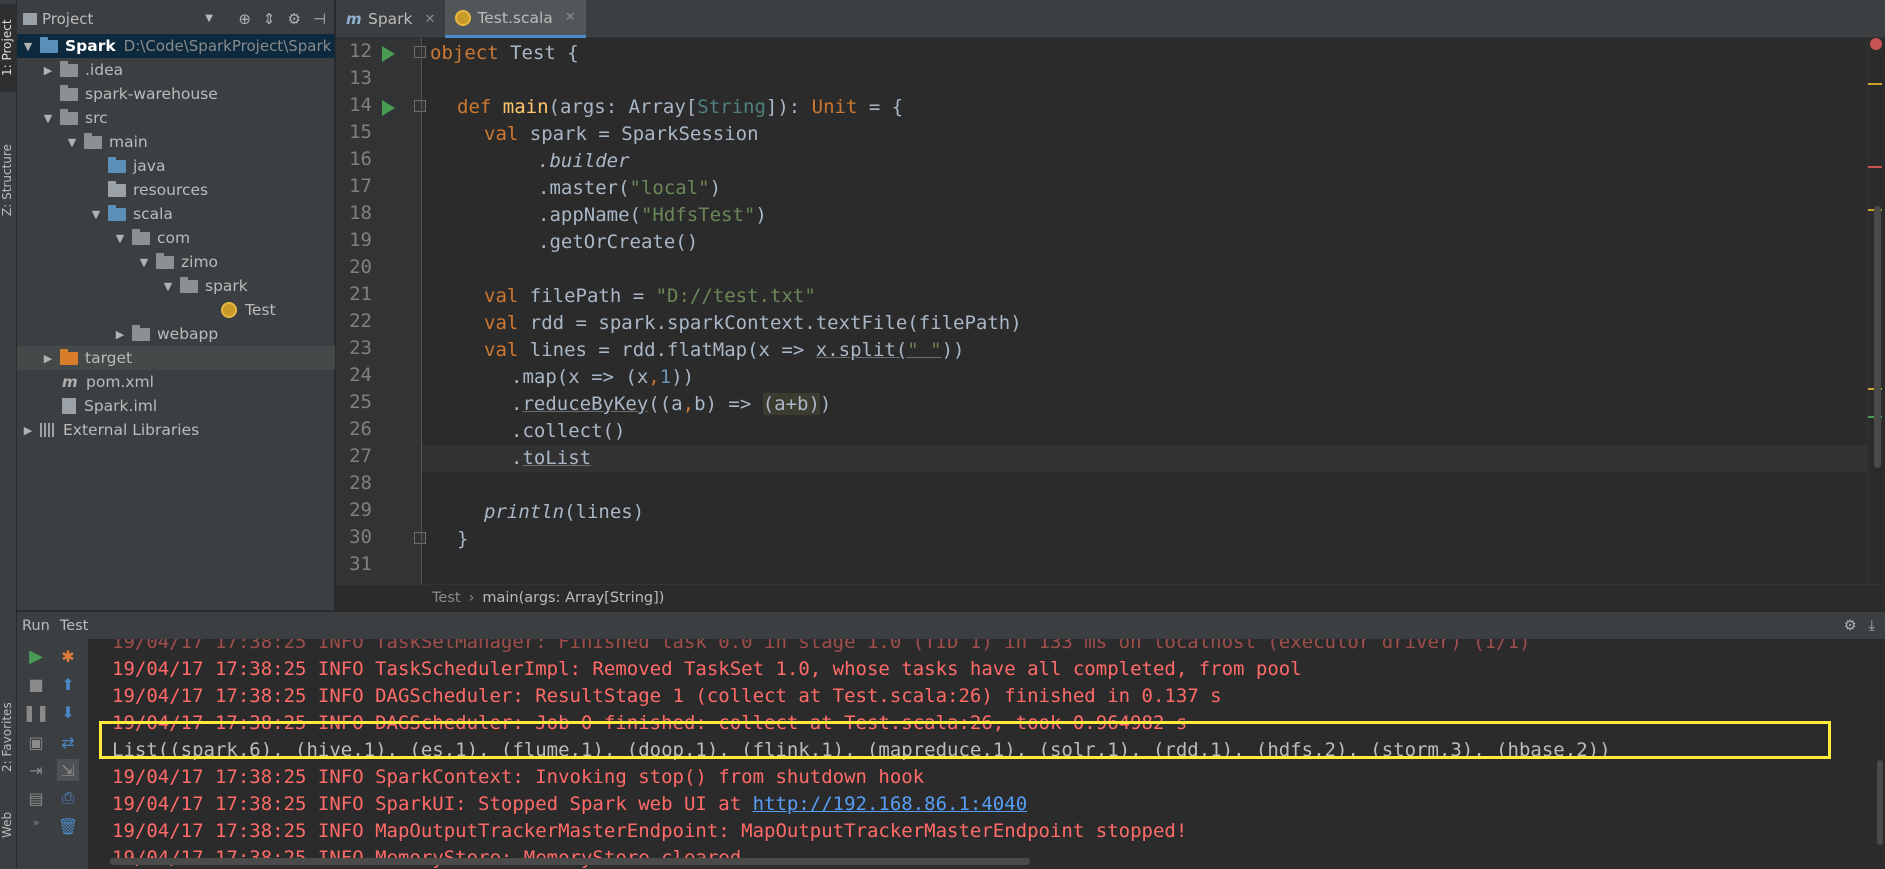 The image size is (1885, 869). Describe the element at coordinates (269, 19) in the screenshot. I see `collapse-all-icon: ⇕` at that location.